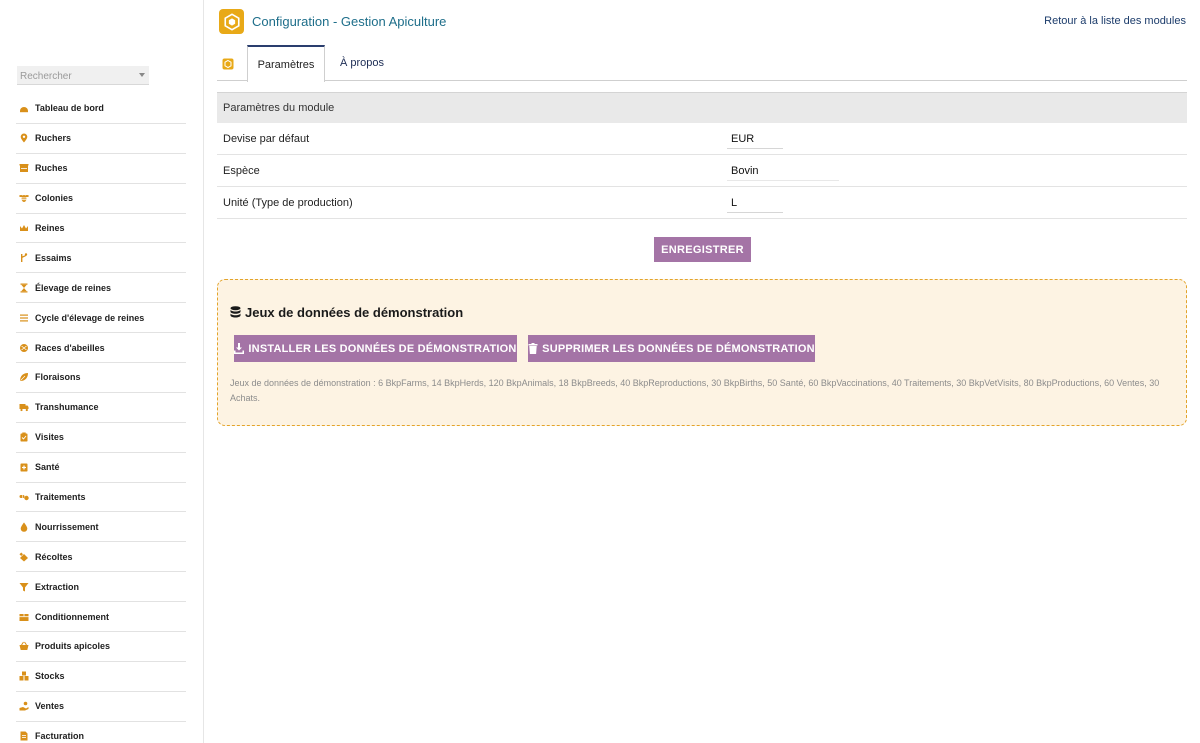  I want to click on sidebar-item-visites: Visites, so click(101, 438).